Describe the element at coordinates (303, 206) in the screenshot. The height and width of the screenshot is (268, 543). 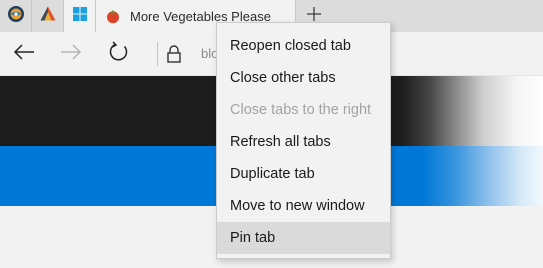
I see `menu-item-move-to-new-window: Move to new window` at that location.